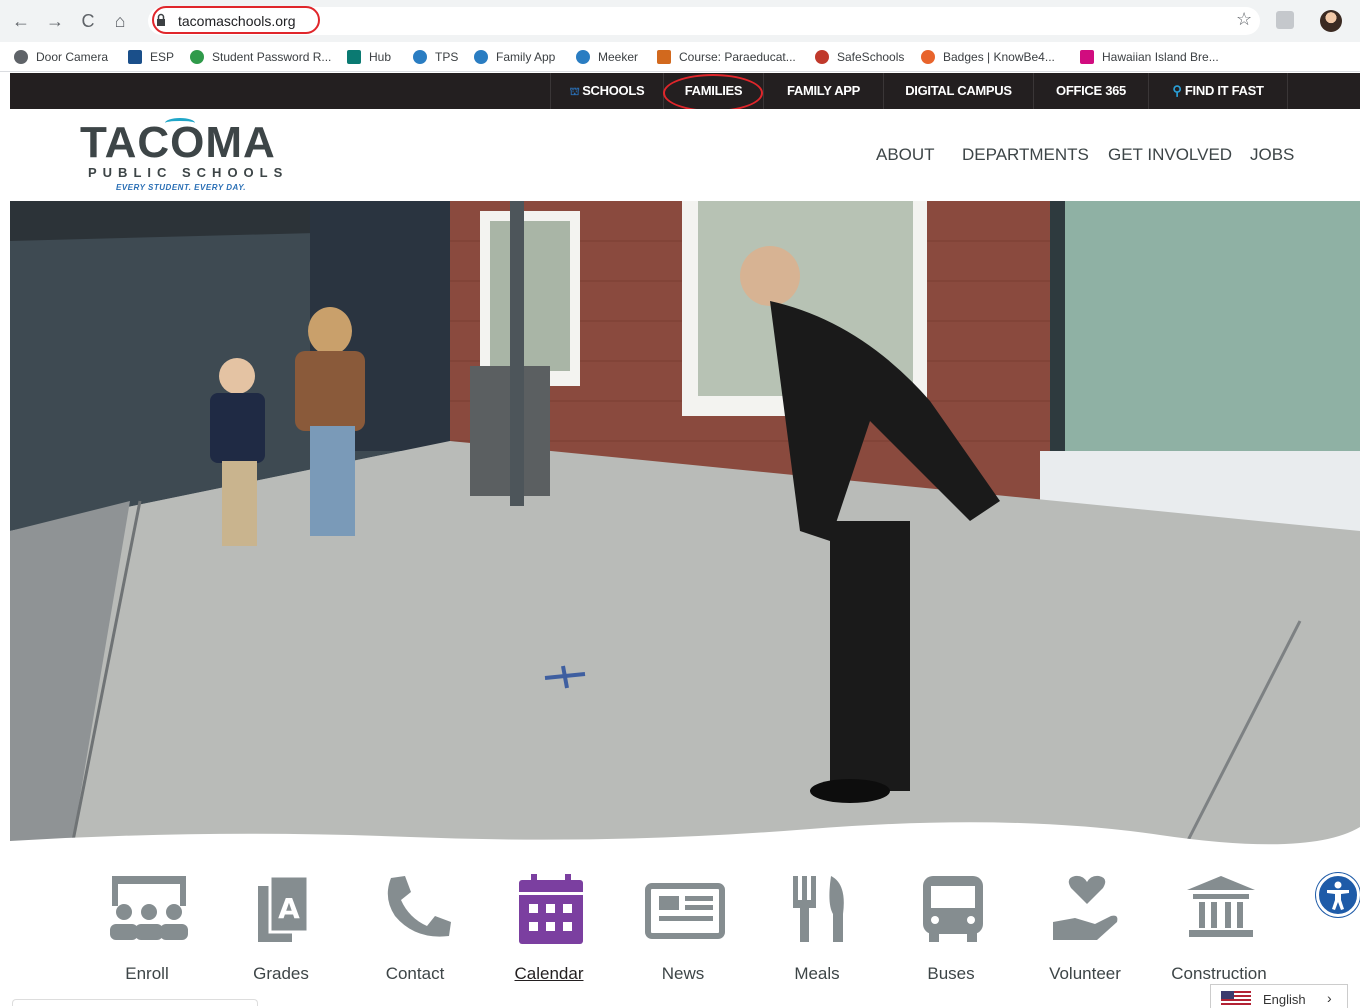  I want to click on calendar-icon, so click(551, 909).